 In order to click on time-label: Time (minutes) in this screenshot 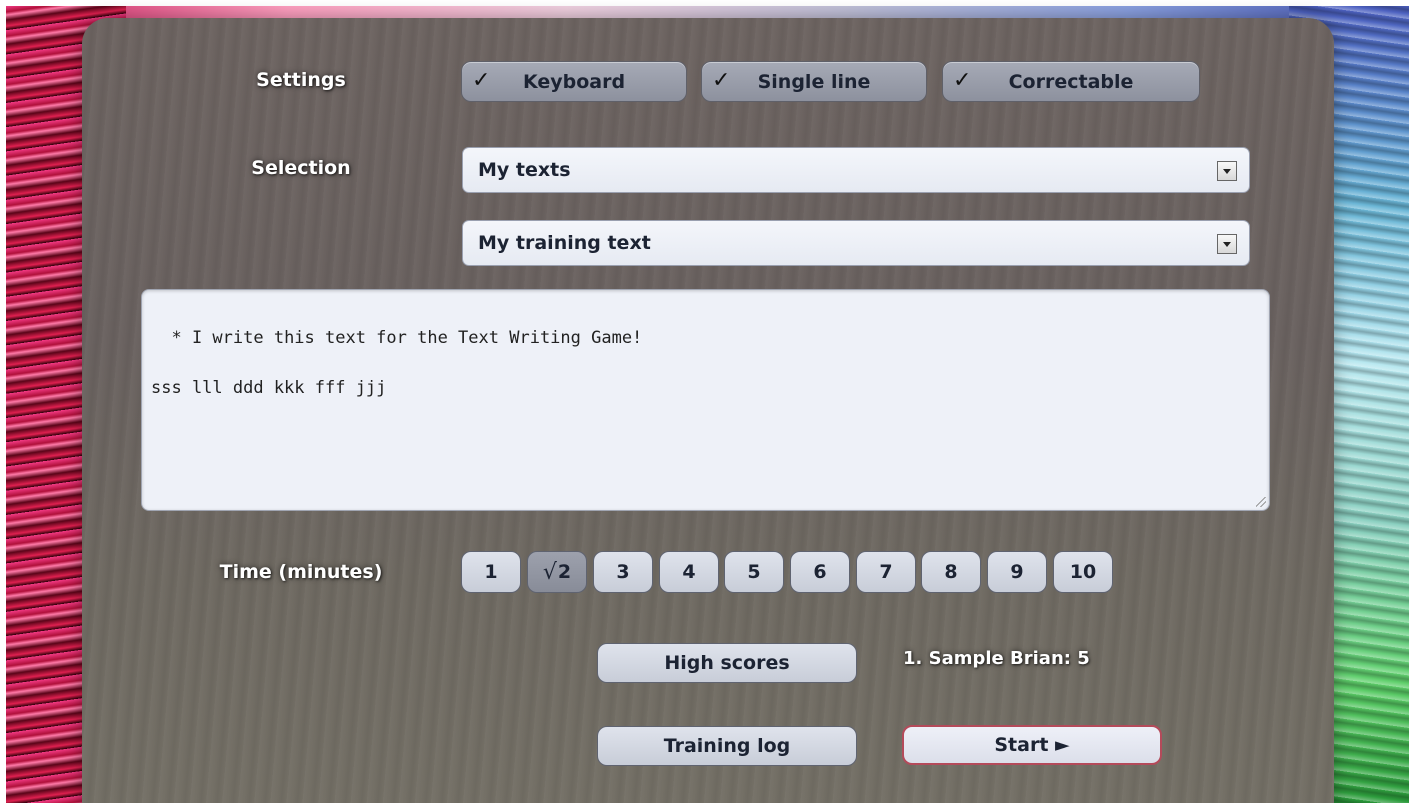, I will do `click(301, 572)`.